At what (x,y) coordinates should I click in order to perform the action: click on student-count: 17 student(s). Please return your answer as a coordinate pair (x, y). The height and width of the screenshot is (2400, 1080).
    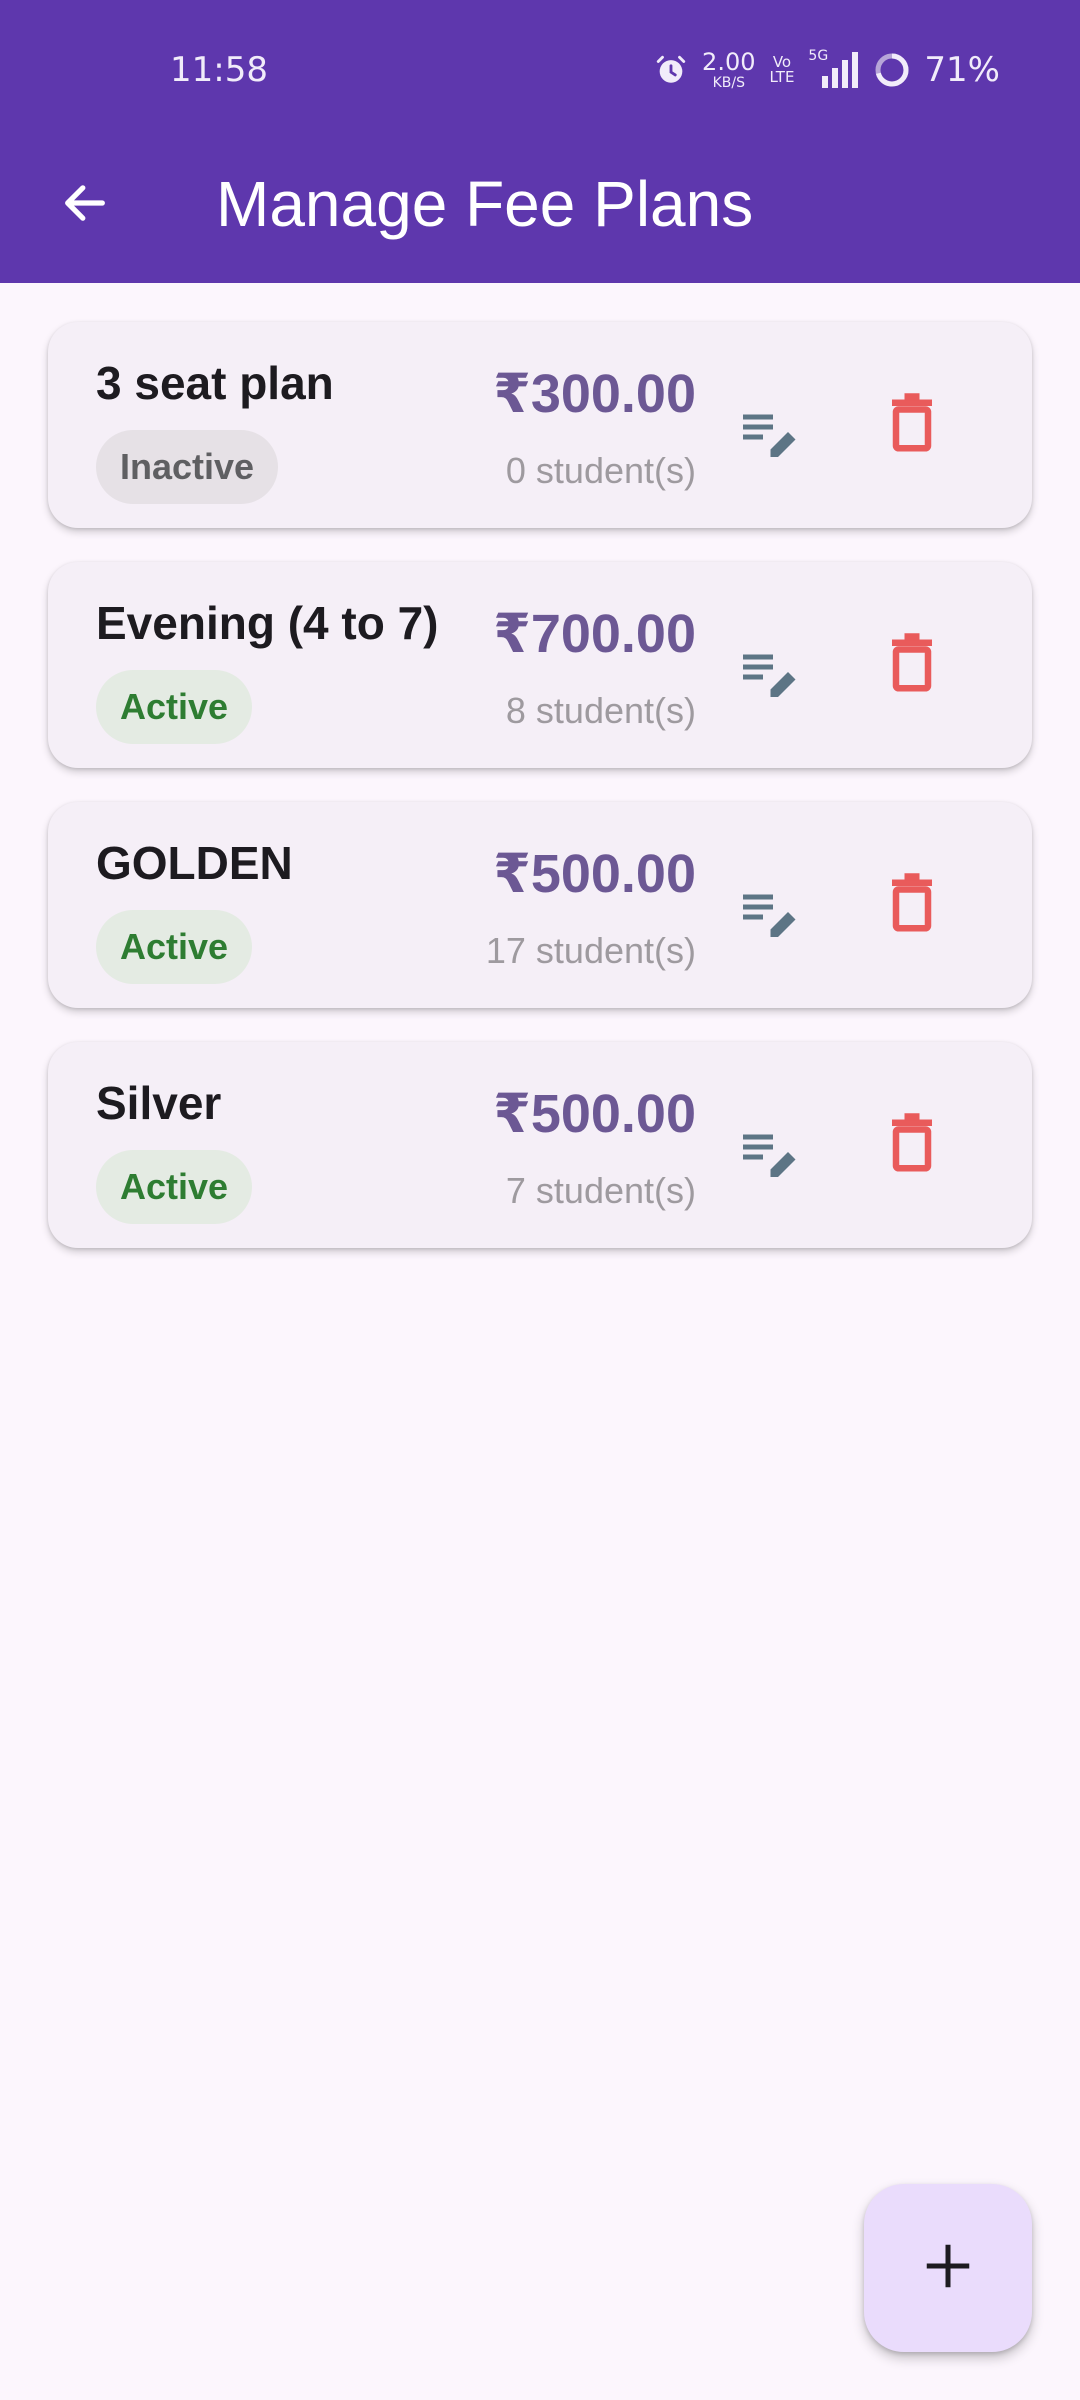
    Looking at the image, I should click on (590, 950).